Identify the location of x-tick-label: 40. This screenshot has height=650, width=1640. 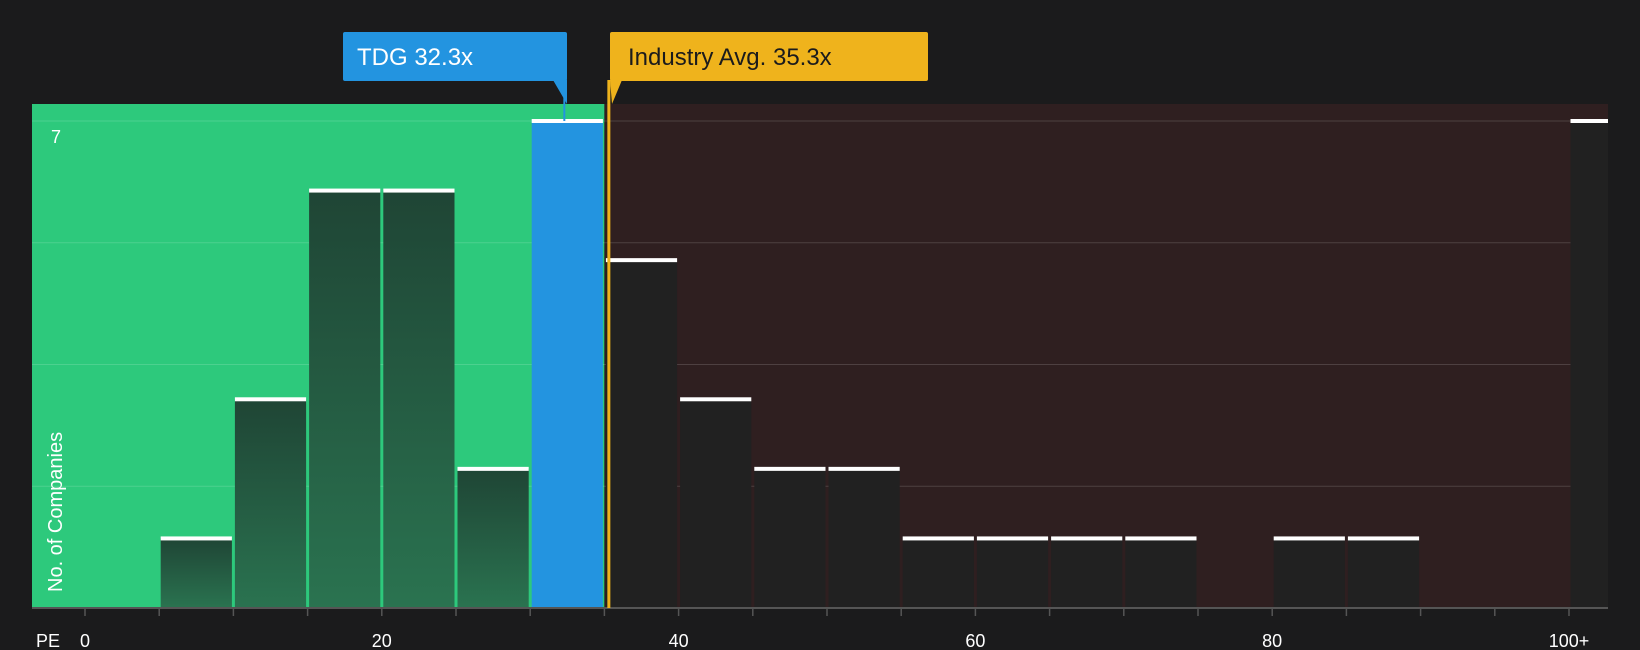
(679, 640).